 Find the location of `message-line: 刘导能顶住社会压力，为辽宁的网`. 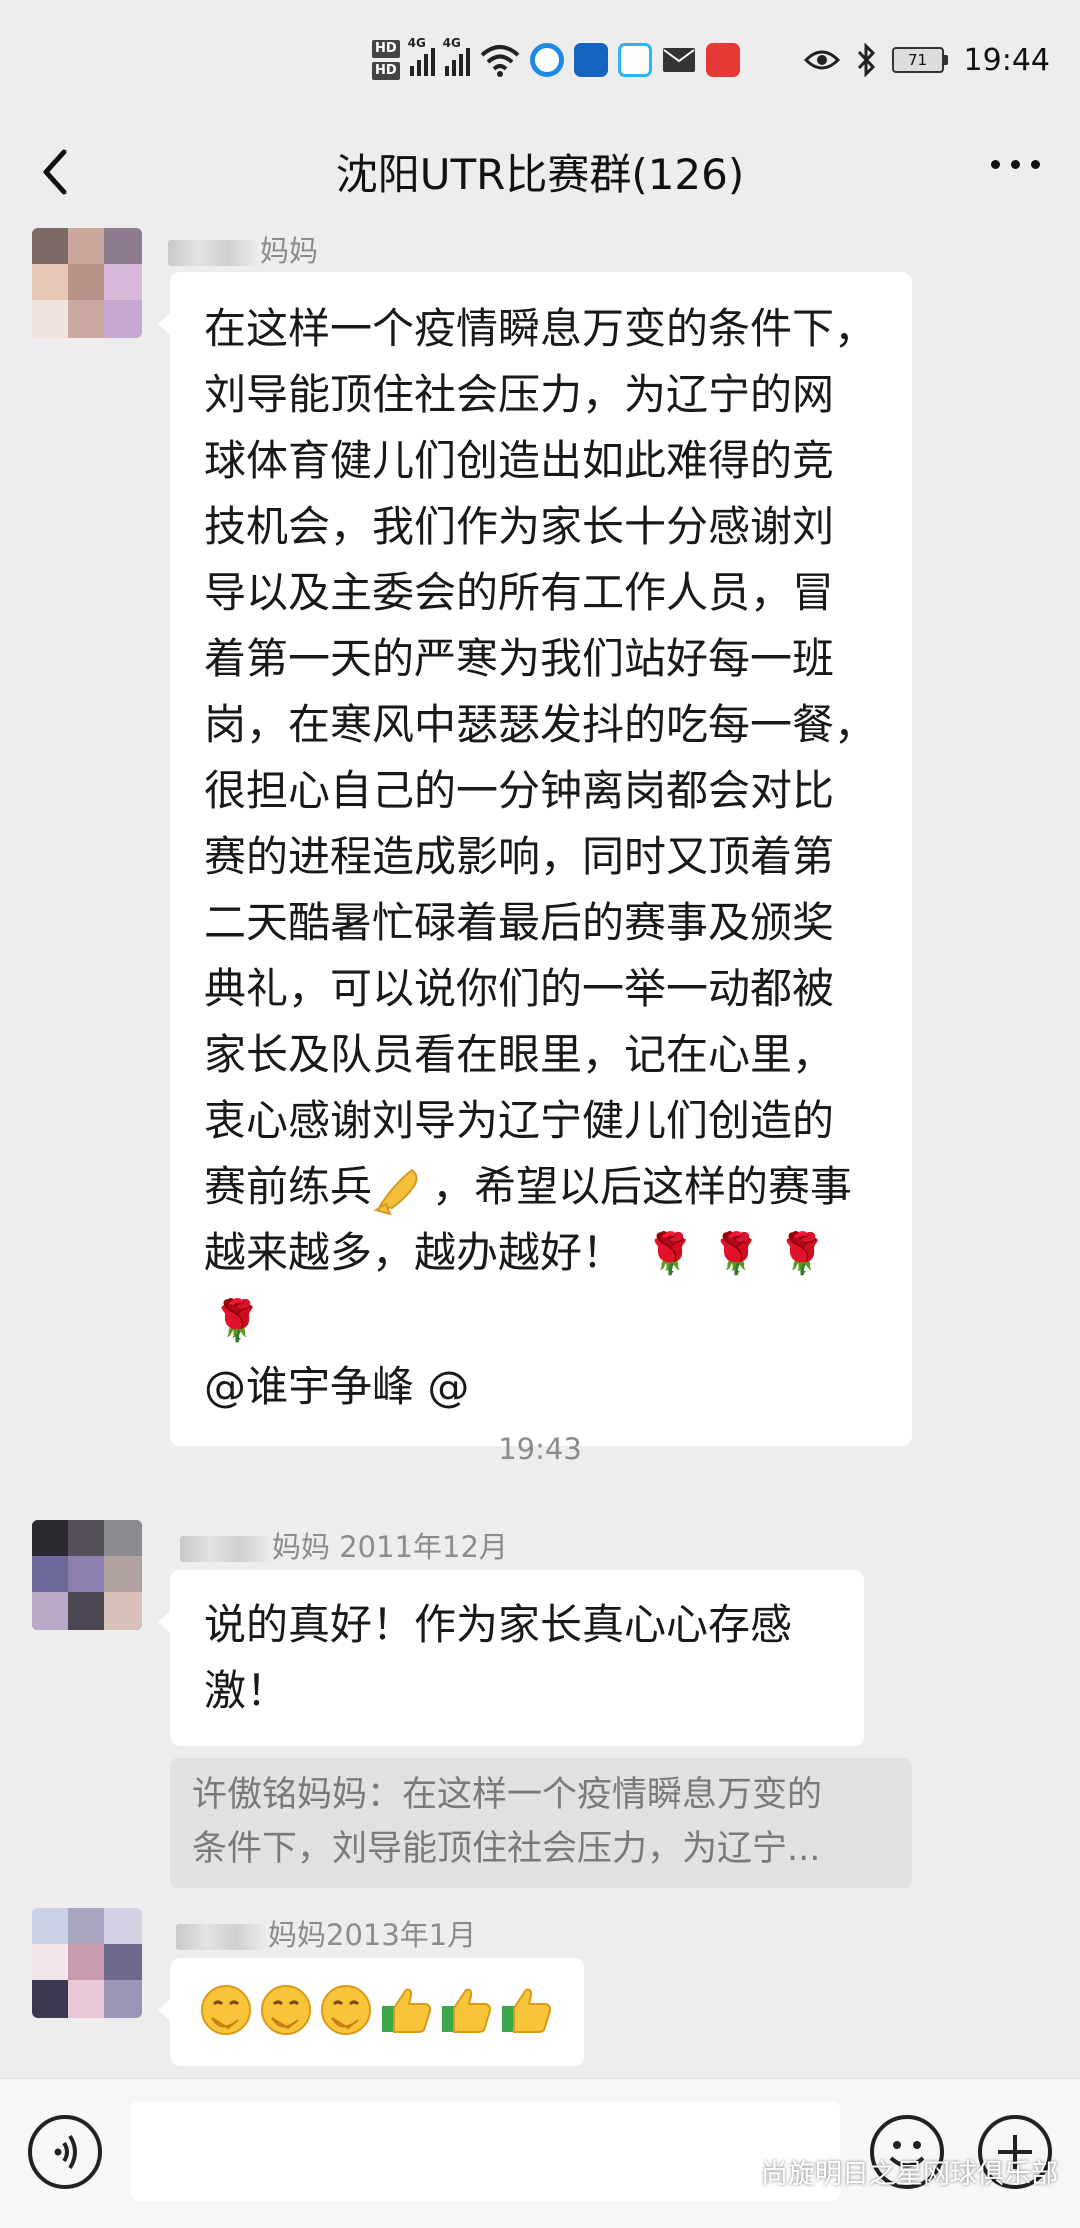

message-line: 刘导能顶住社会压力，为辽宁的网 is located at coordinates (519, 394).